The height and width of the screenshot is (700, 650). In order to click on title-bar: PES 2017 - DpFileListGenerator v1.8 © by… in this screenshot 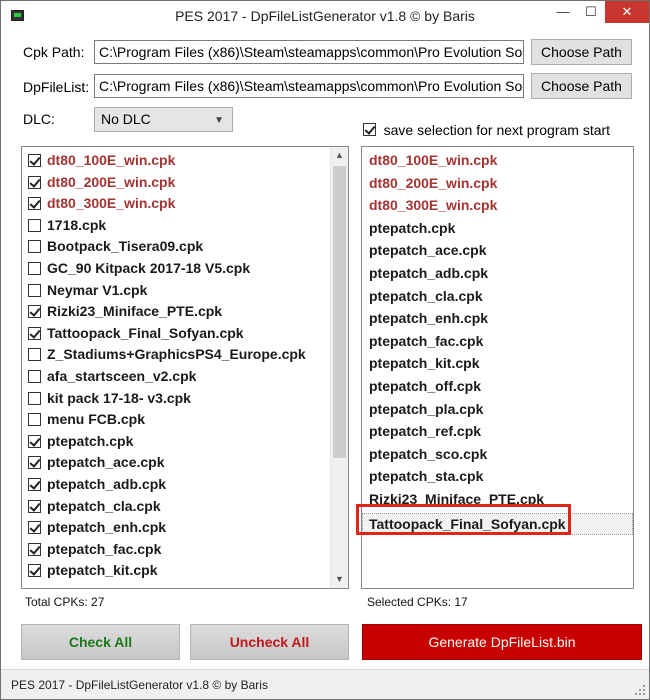, I will do `click(325, 16)`.